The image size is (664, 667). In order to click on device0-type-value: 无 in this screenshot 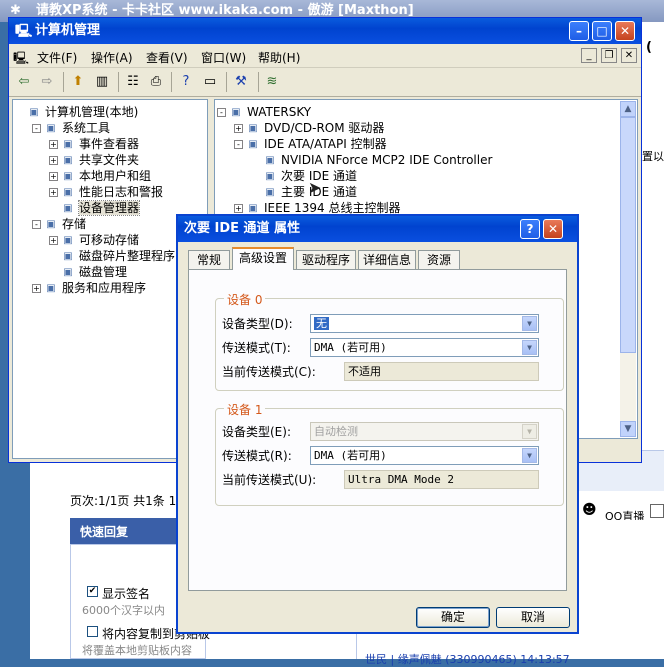, I will do `click(321, 323)`.